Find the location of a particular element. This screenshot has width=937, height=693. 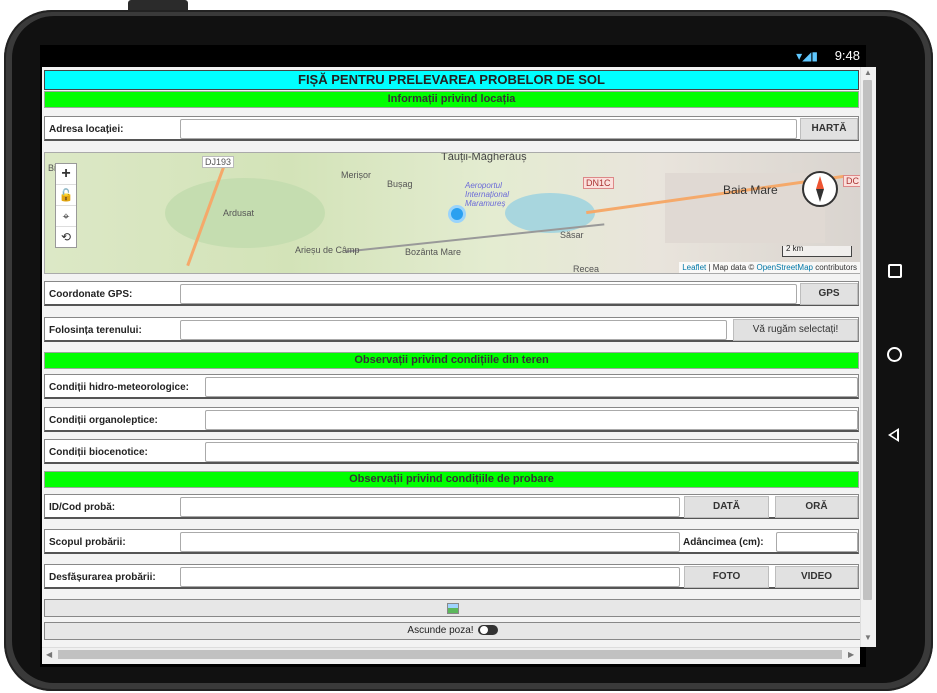

hydro-label: Condiții hidro-meteorologice: is located at coordinates (119, 387).